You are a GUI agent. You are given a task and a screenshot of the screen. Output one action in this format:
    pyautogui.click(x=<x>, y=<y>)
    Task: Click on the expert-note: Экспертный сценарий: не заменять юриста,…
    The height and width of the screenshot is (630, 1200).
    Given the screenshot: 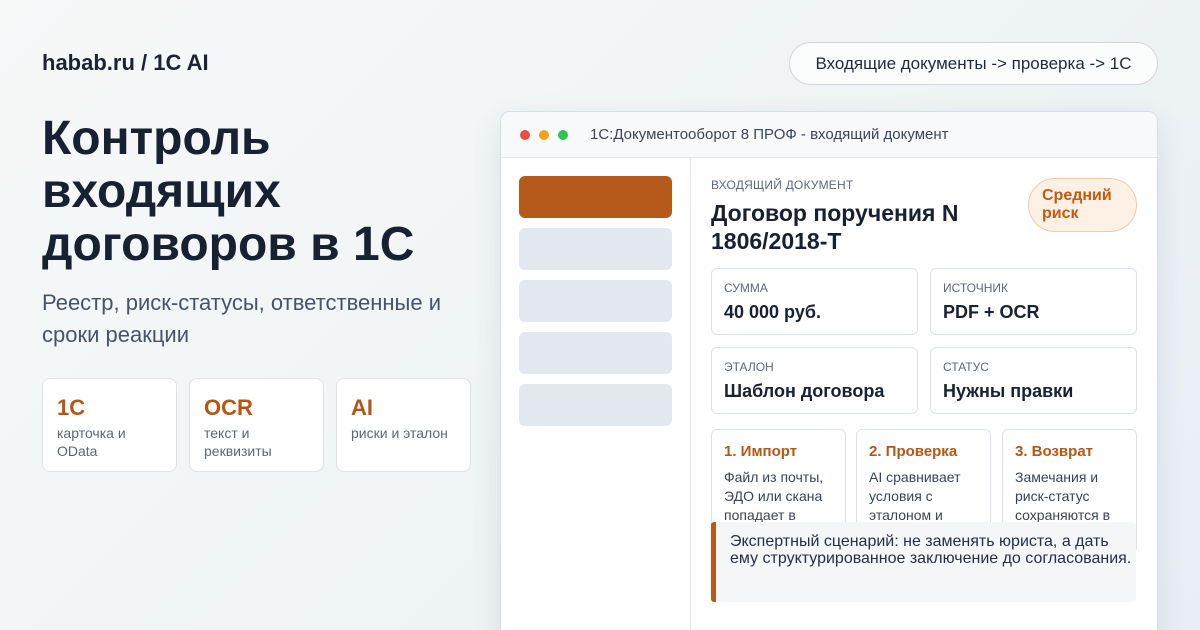 What is the action you would take?
    pyautogui.click(x=923, y=562)
    